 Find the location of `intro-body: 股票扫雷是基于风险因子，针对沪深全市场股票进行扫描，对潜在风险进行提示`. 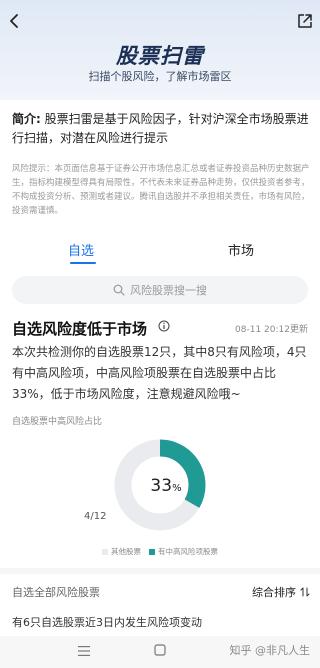

intro-body: 股票扫雷是基于风险因子，针对沪深全市场股票进行扫描，对潜在风险进行提示 is located at coordinates (160, 128).